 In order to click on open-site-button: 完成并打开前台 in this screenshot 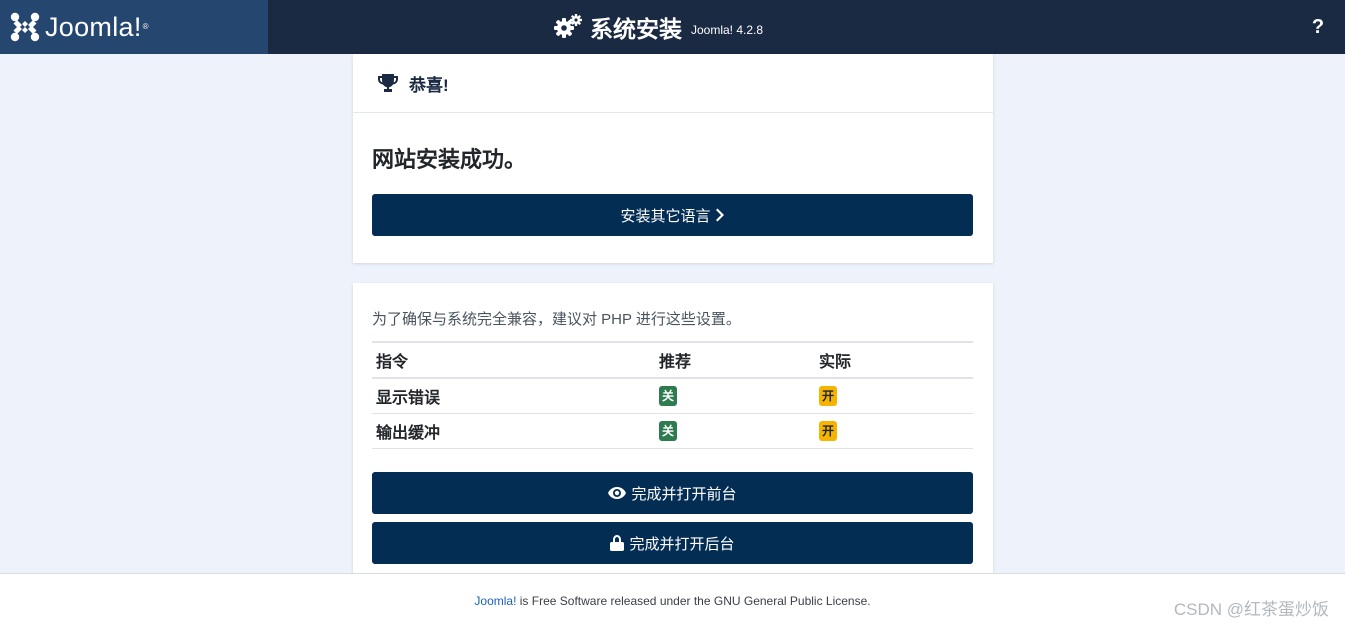, I will do `click(672, 493)`.